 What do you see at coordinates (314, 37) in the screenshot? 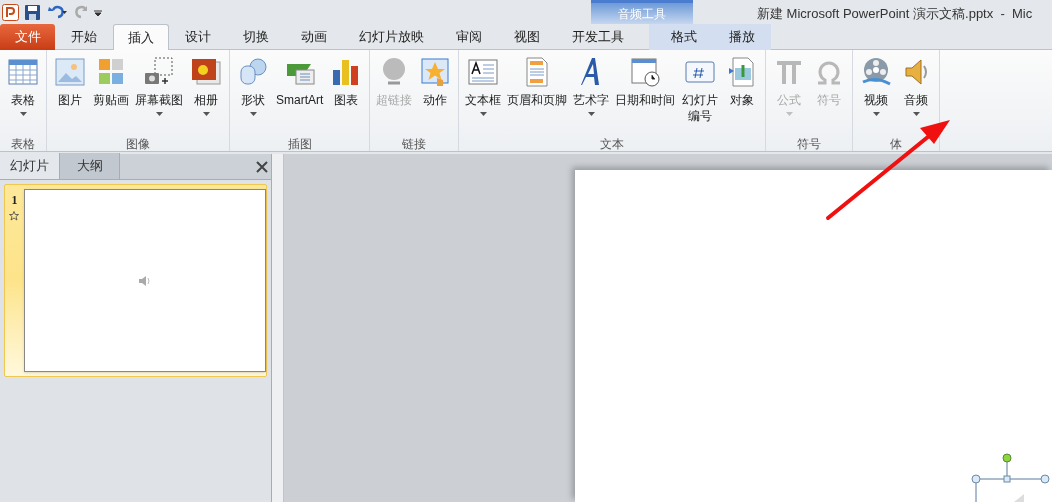
I see `ribbon-tab: 动画` at bounding box center [314, 37].